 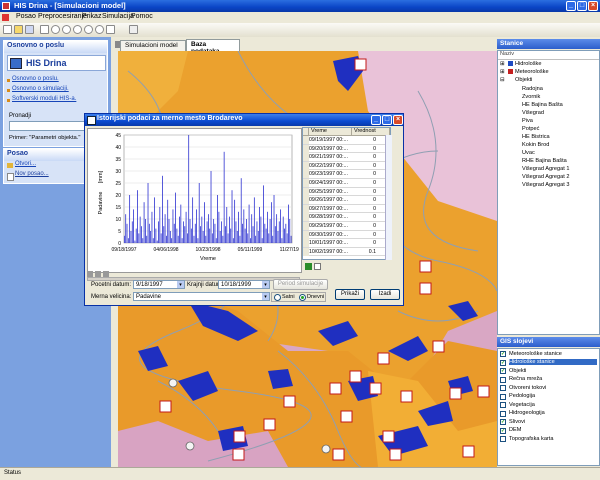 What do you see at coordinates (40, 89) in the screenshot?
I see `link-osnovno-o-simulaciji: Osnovno o simulaciji.` at bounding box center [40, 89].